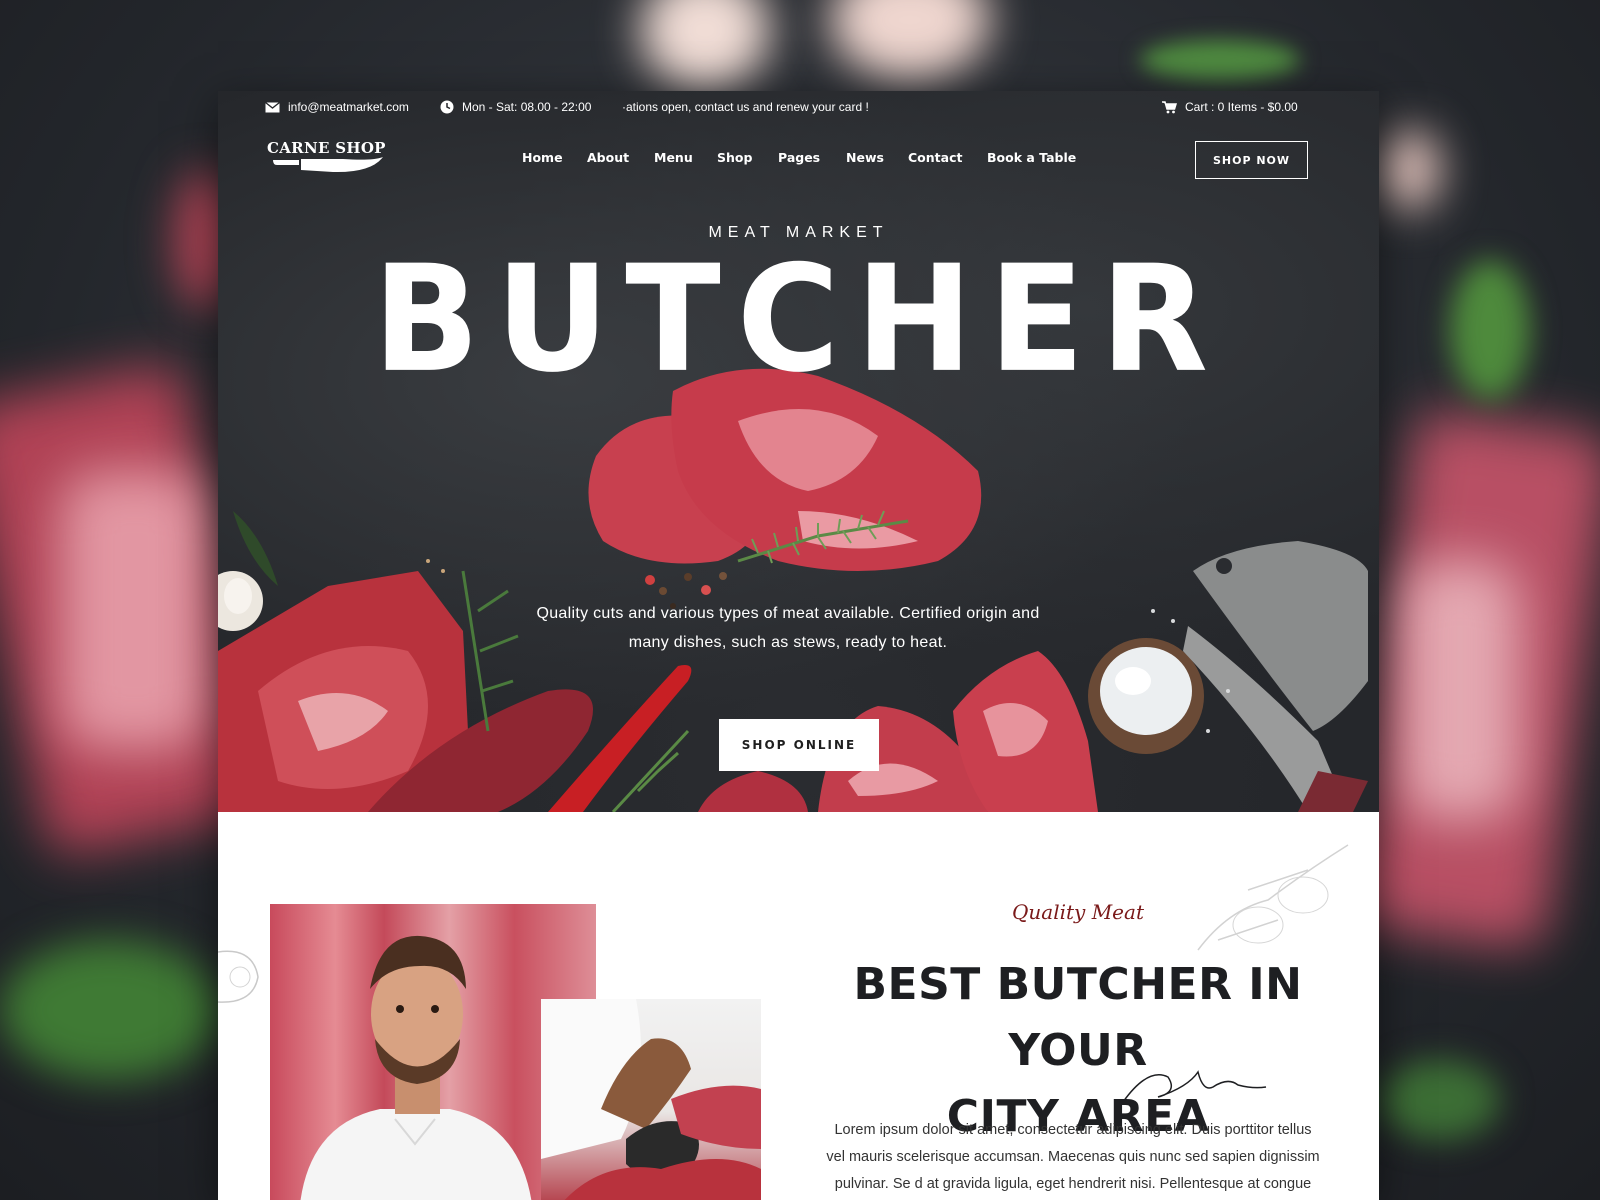 This screenshot has height=1200, width=1600. I want to click on envelope-icon, so click(272, 107).